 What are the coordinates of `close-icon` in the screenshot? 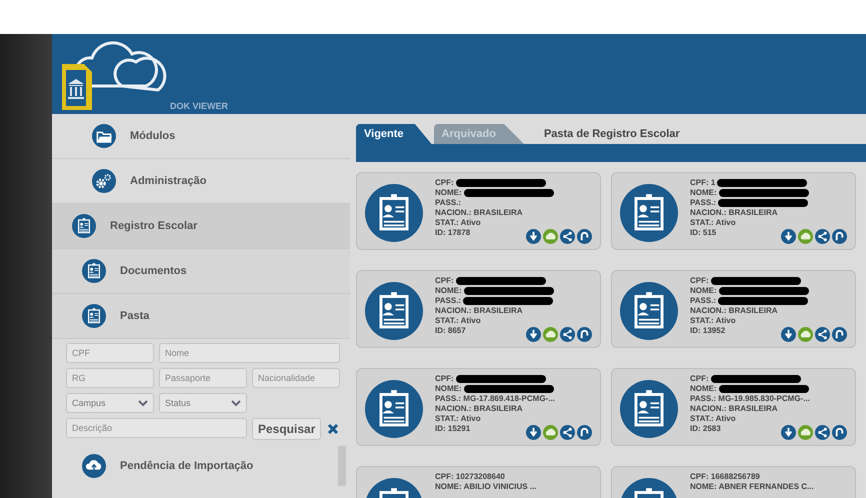 It's located at (333, 429).